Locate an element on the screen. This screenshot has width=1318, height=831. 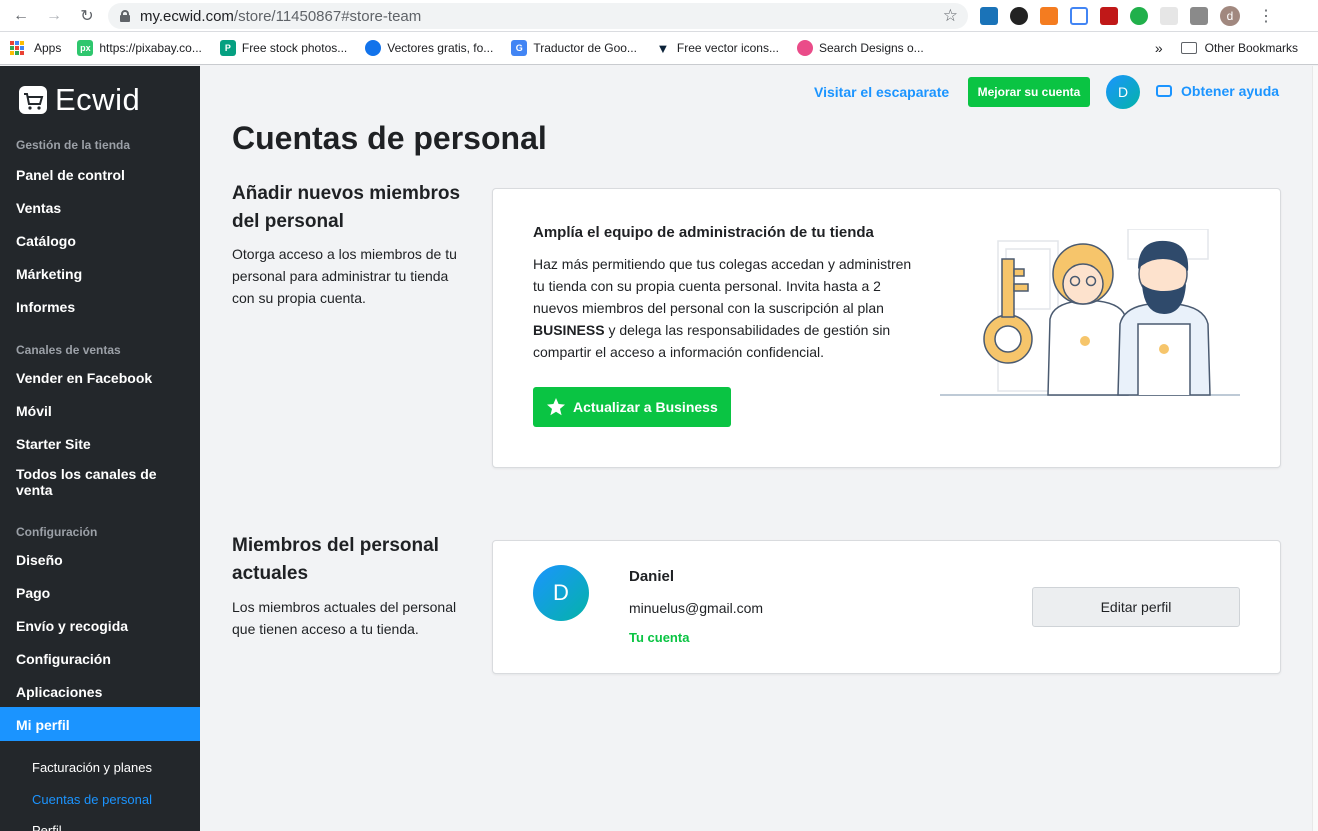
member-name: Daniel is located at coordinates (652, 576).